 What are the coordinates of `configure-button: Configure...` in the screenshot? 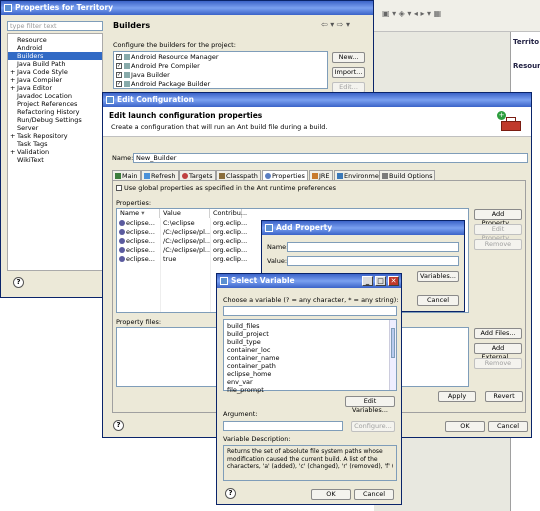 It's located at (373, 426).